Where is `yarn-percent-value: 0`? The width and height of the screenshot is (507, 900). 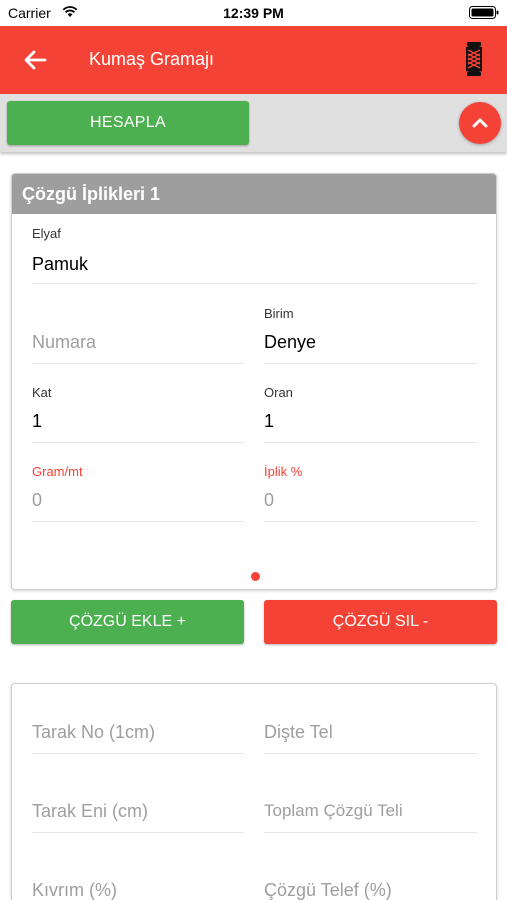 yarn-percent-value: 0 is located at coordinates (269, 500).